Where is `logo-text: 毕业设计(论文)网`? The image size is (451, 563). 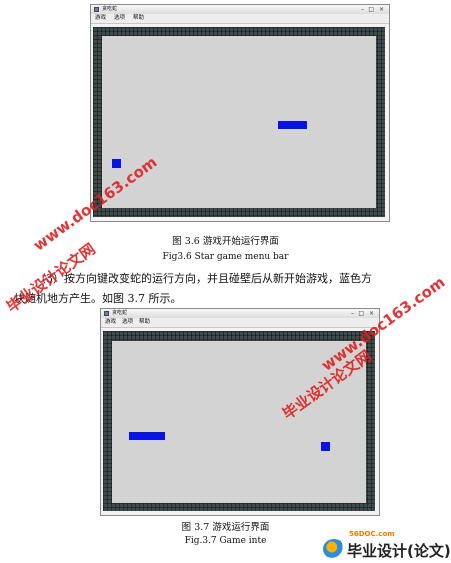
logo-text: 毕业设计(论文)网 is located at coordinates (399, 551).